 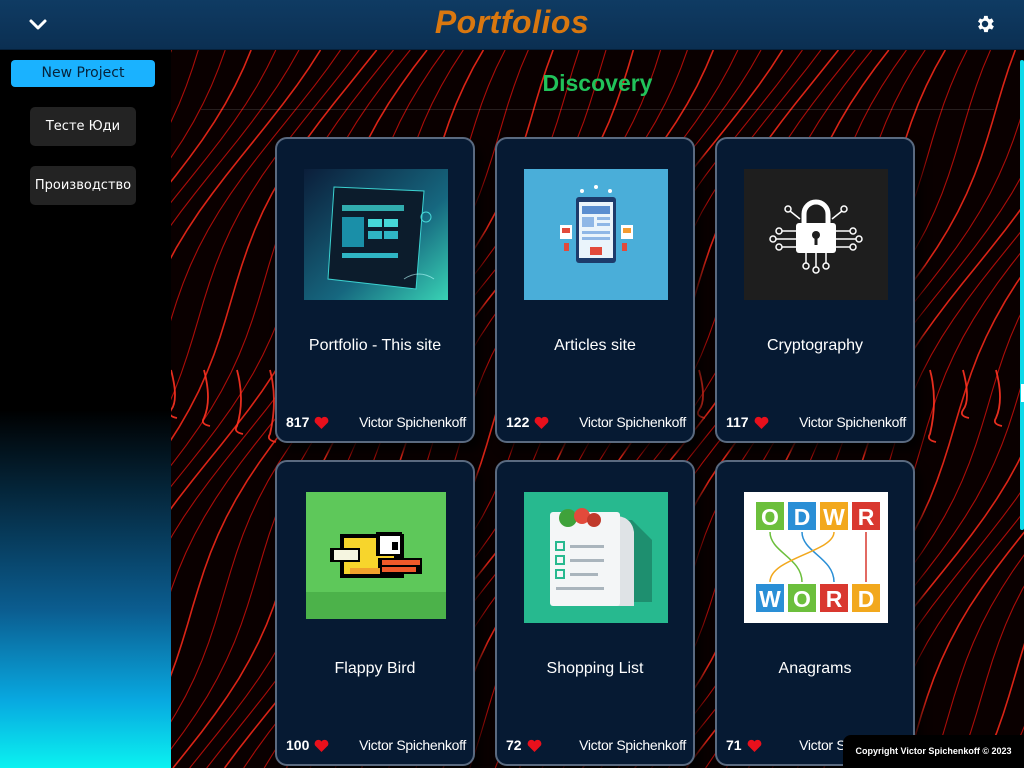 What do you see at coordinates (83, 73) in the screenshot?
I see `new-project-button: New Project` at bounding box center [83, 73].